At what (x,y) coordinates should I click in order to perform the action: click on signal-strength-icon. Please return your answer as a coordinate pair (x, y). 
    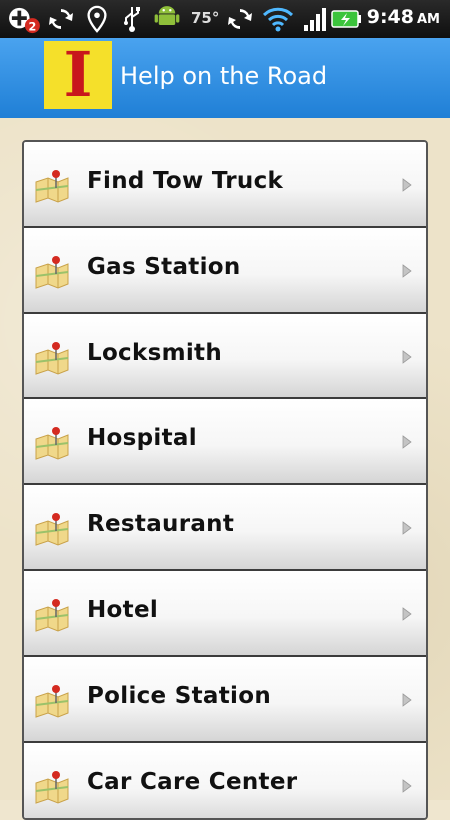
    Looking at the image, I should click on (315, 19).